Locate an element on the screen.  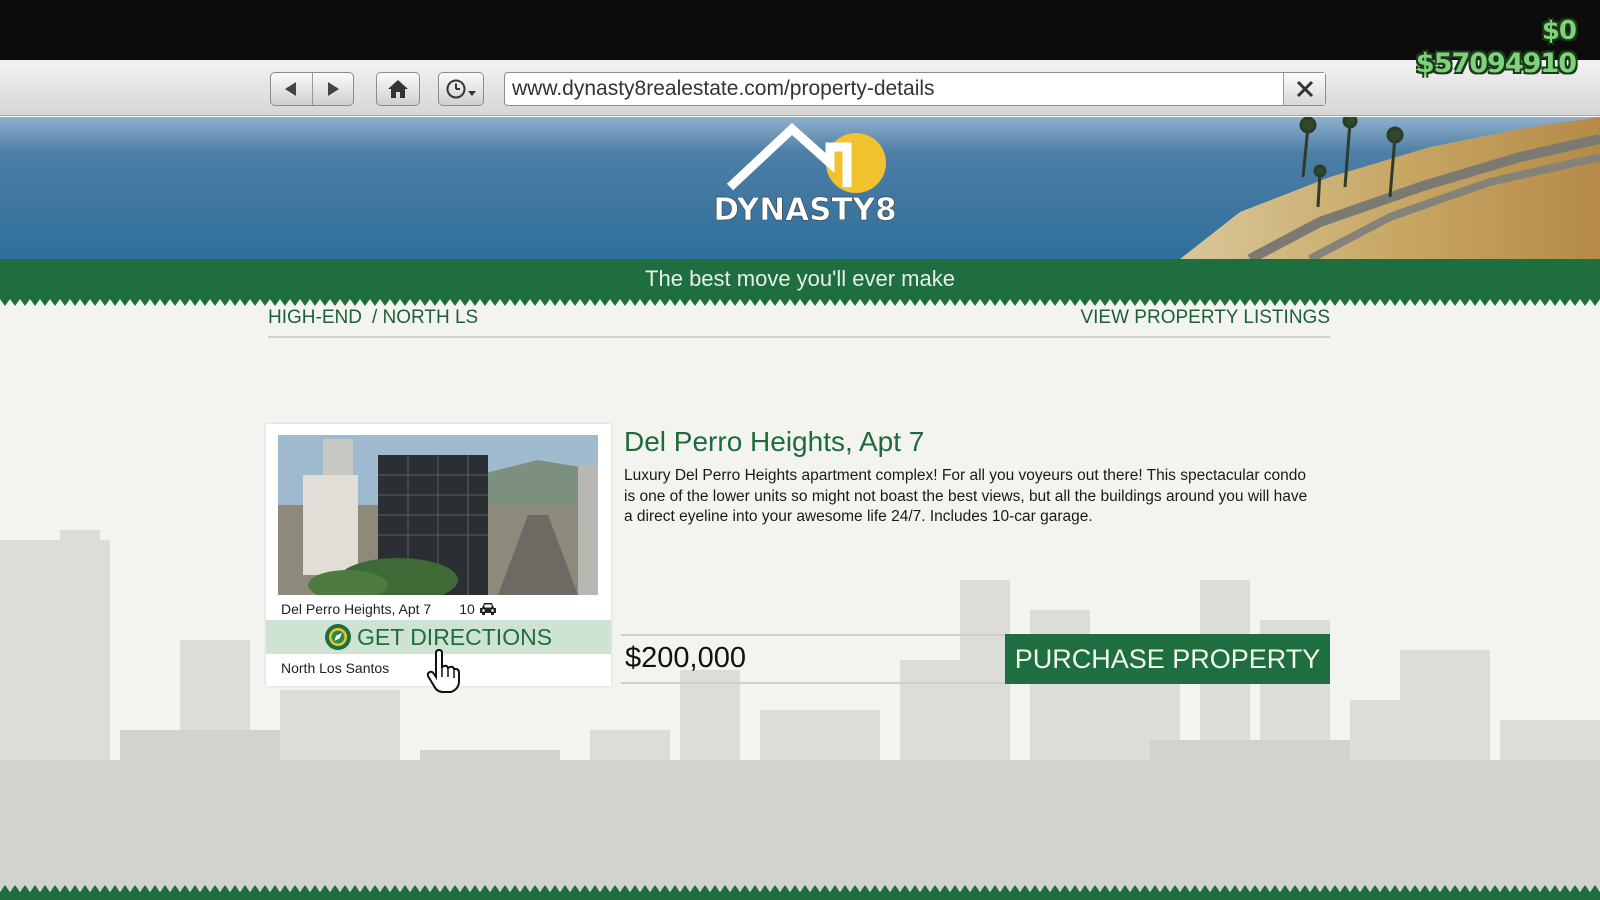
zigzag-footer is located at coordinates (800, 892).